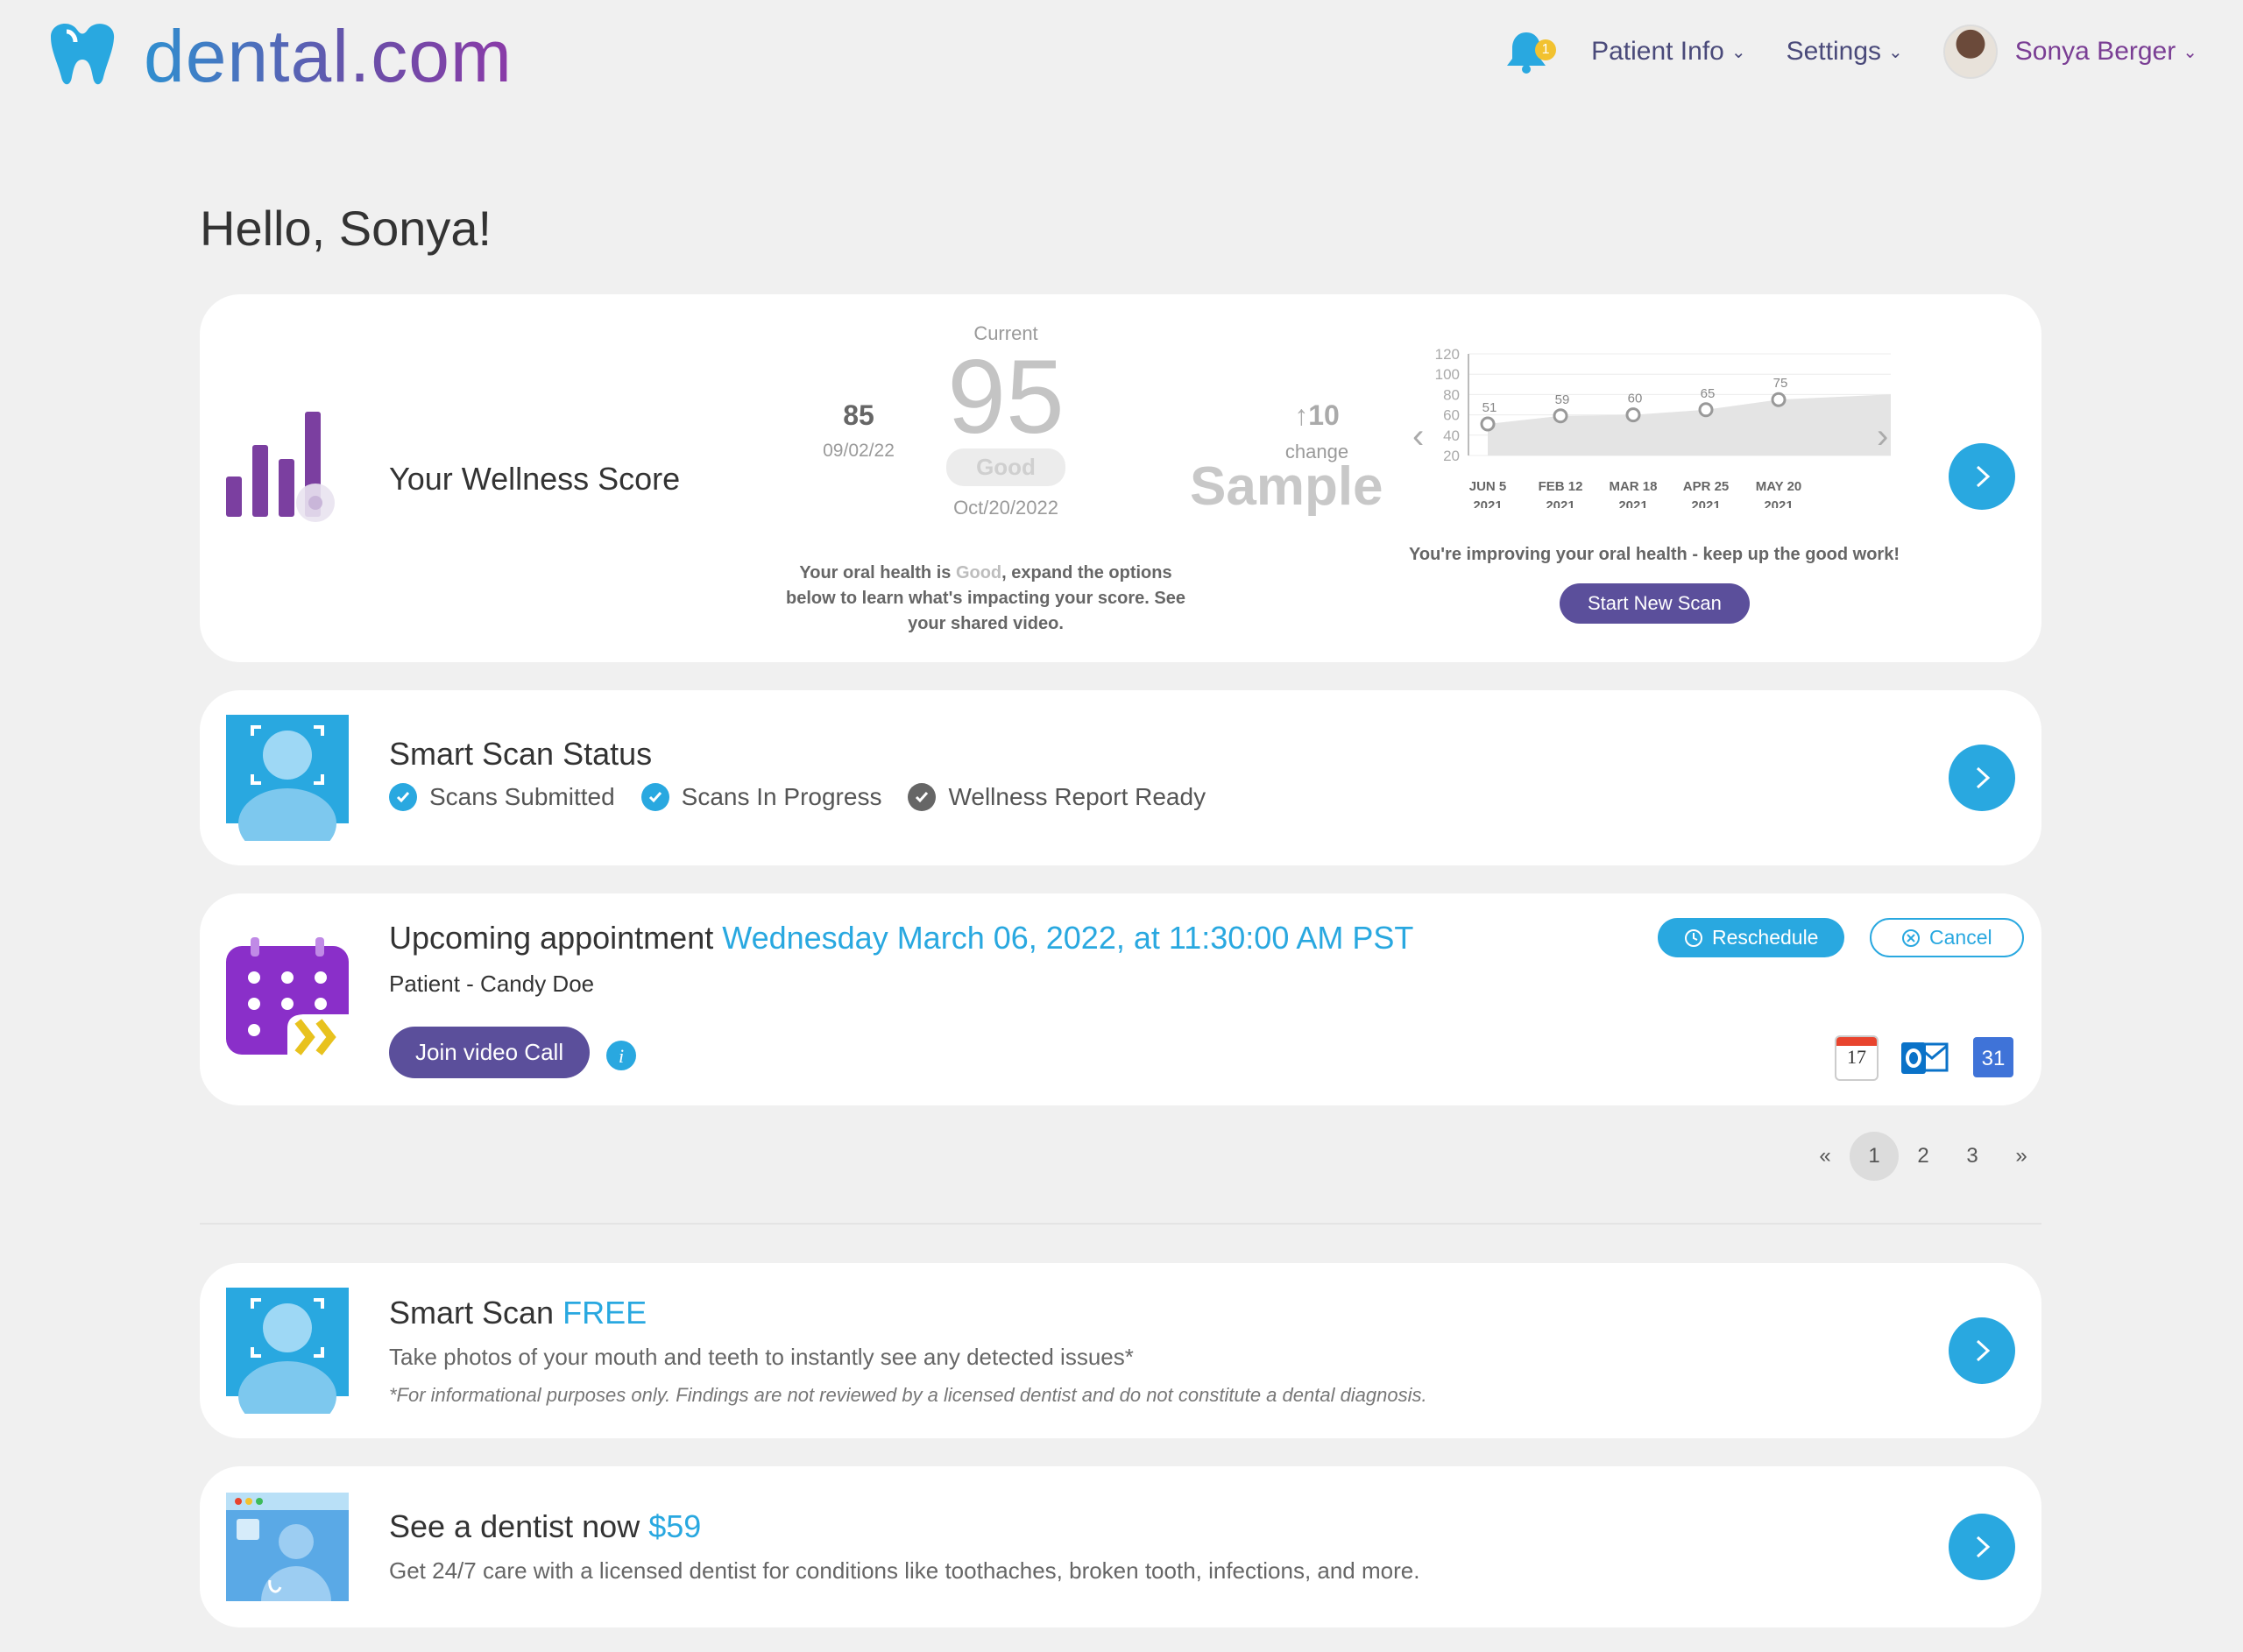  What do you see at coordinates (1911, 938) in the screenshot?
I see `close-circle-icon` at bounding box center [1911, 938].